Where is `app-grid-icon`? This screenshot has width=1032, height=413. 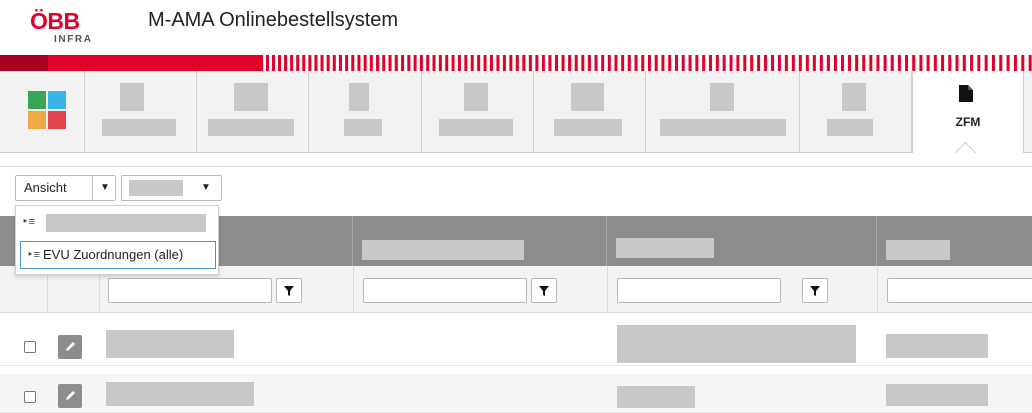 app-grid-icon is located at coordinates (47, 110).